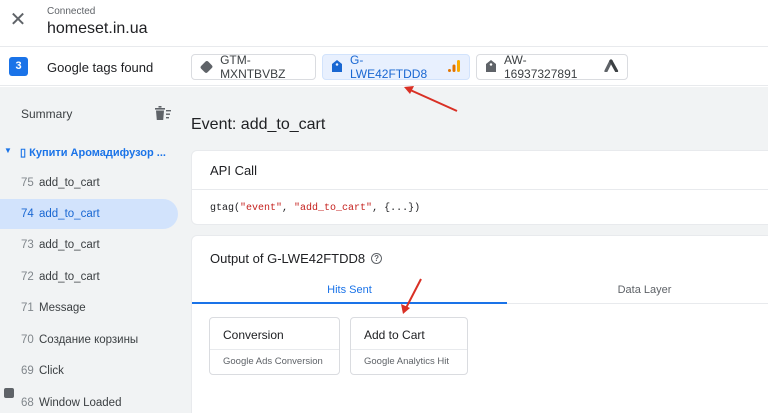 Image resolution: width=768 pixels, height=413 pixels. I want to click on tag-chip-ads: AW-16937327891, so click(552, 67).